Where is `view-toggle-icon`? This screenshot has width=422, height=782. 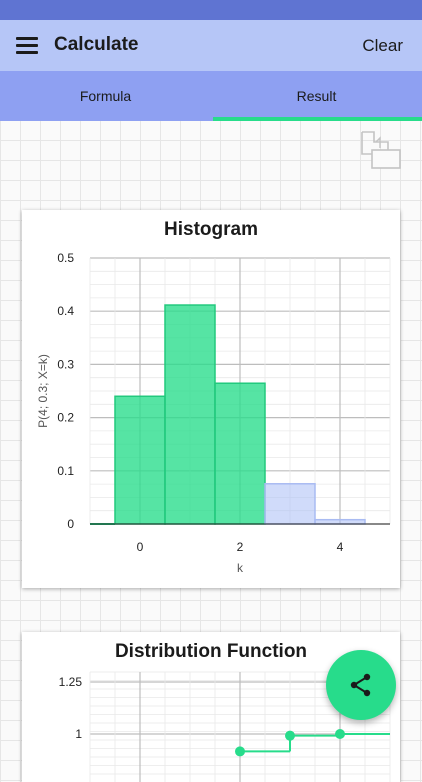
view-toggle-icon is located at coordinates (381, 151).